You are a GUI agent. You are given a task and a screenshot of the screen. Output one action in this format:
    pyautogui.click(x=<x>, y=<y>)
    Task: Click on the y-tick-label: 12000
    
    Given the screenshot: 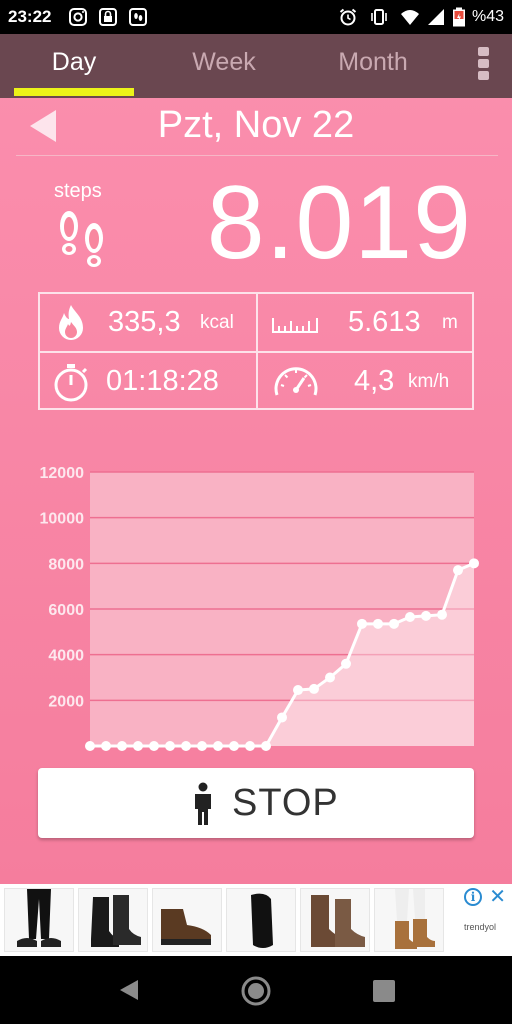 What is the action you would take?
    pyautogui.click(x=62, y=473)
    